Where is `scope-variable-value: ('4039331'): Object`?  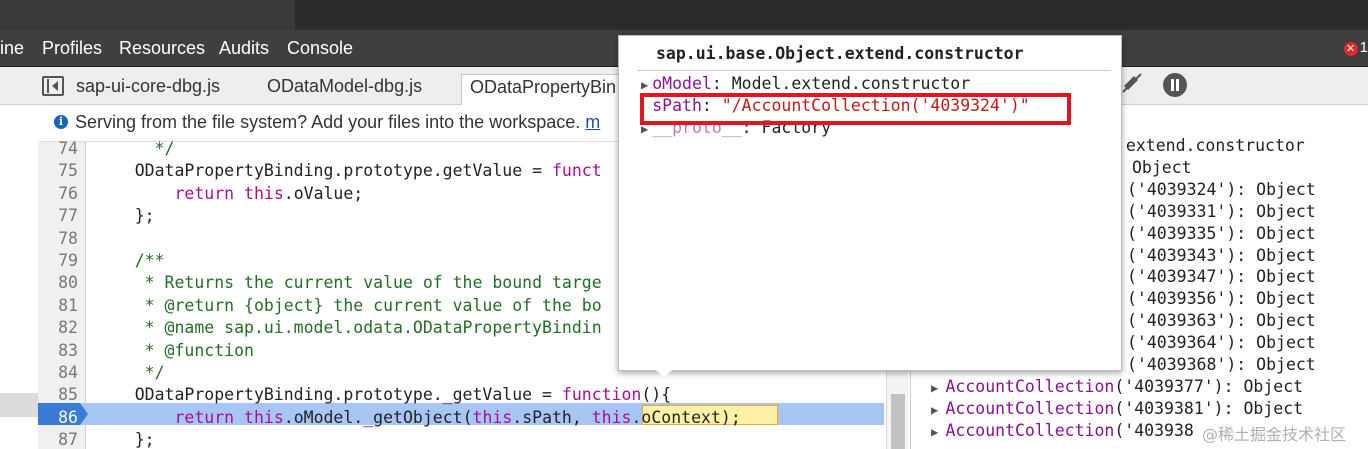
scope-variable-value: ('4039331'): Object is located at coordinates (1221, 211).